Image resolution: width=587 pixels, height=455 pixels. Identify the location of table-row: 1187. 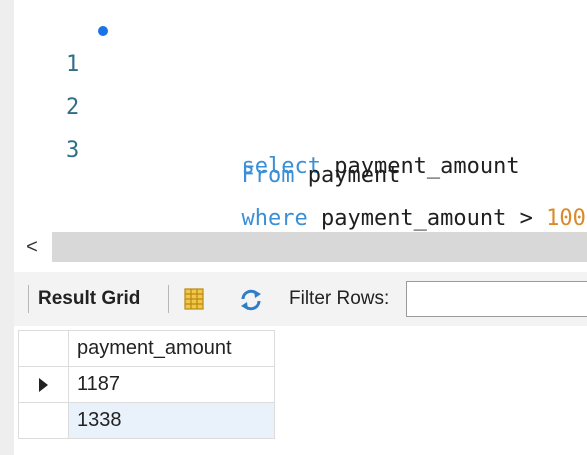
(146, 384).